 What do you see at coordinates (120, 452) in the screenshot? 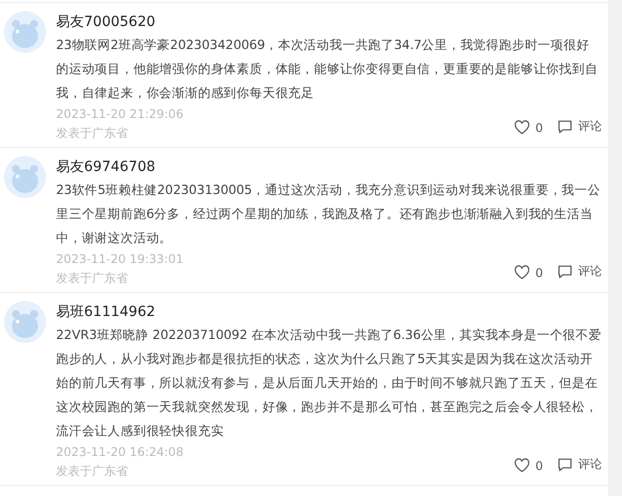
I see `timestamp: 2023-11-20 16:24:08` at bounding box center [120, 452].